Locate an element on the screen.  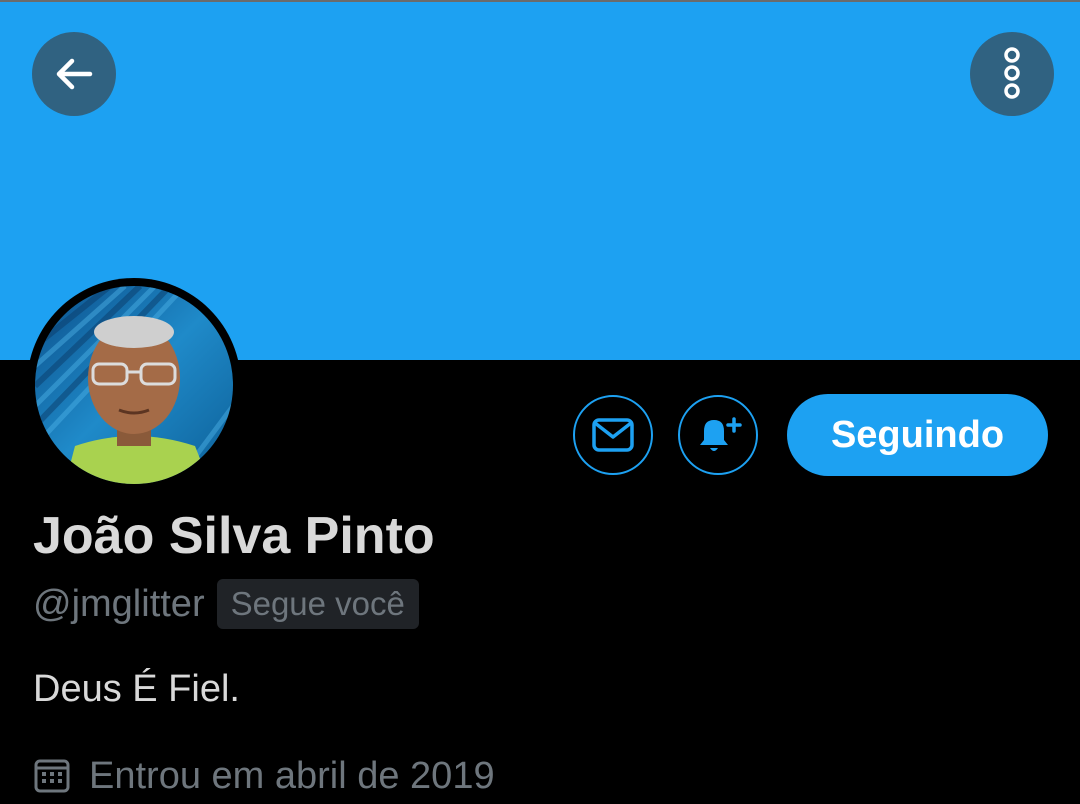
bell-plus-icon is located at coordinates (721, 434).